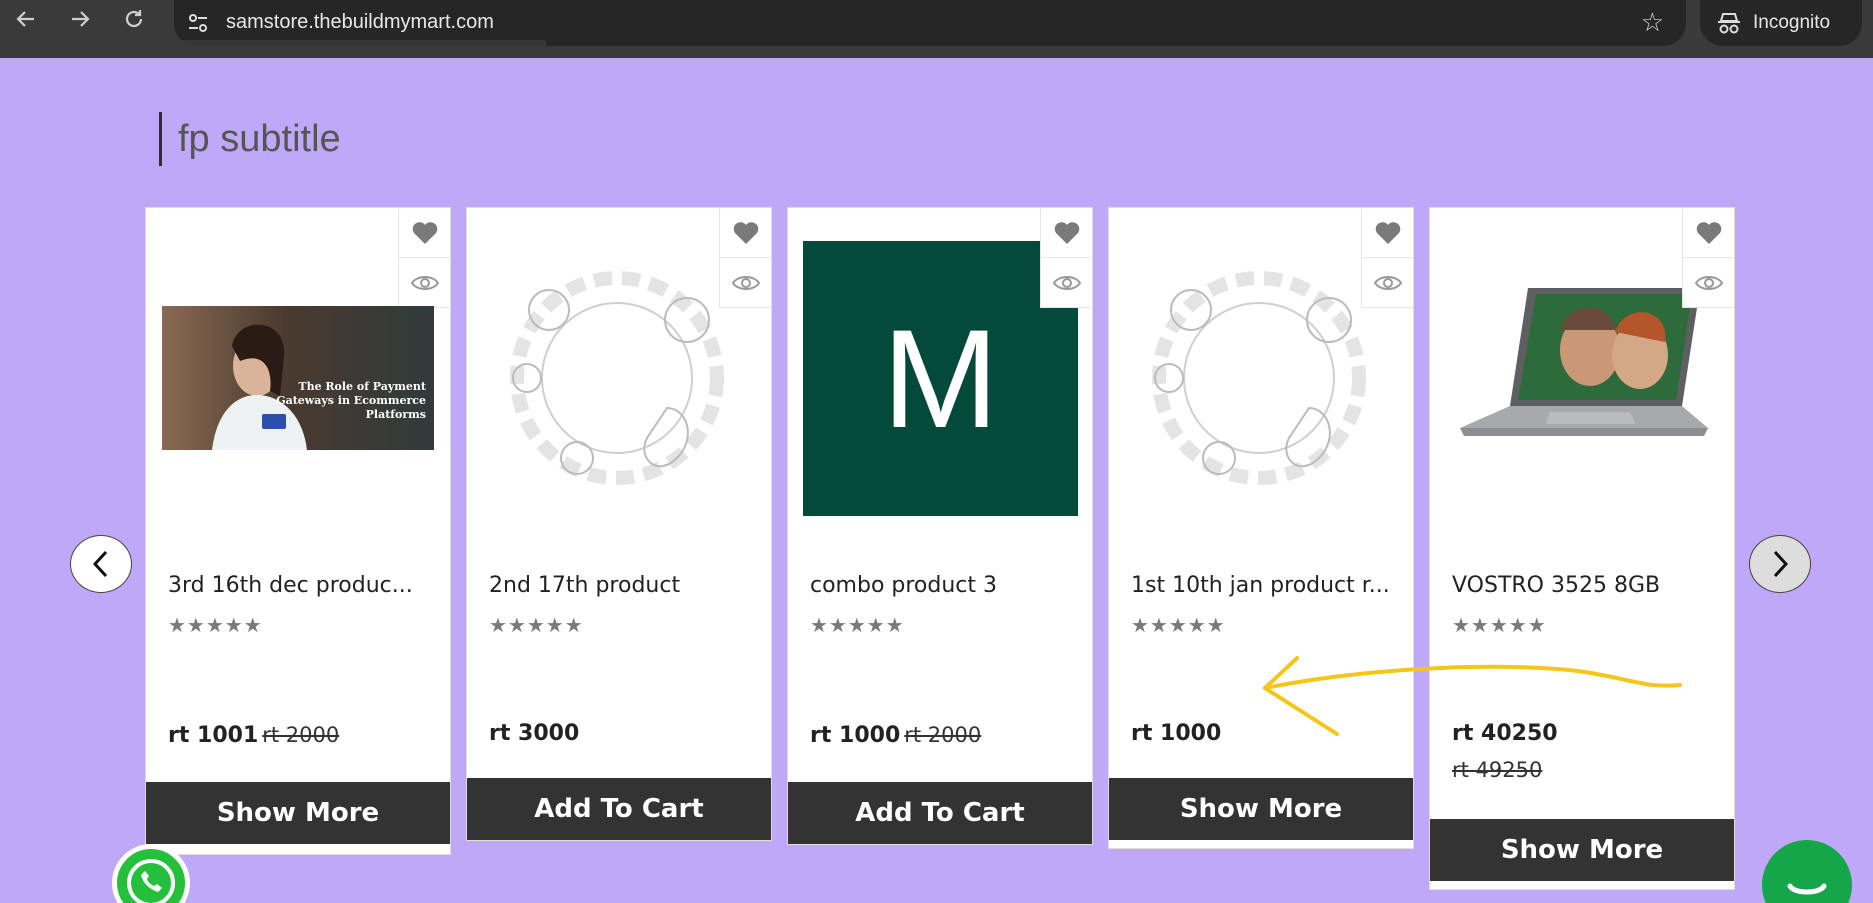  Describe the element at coordinates (1729, 23) in the screenshot. I see `incognito-icon` at that location.